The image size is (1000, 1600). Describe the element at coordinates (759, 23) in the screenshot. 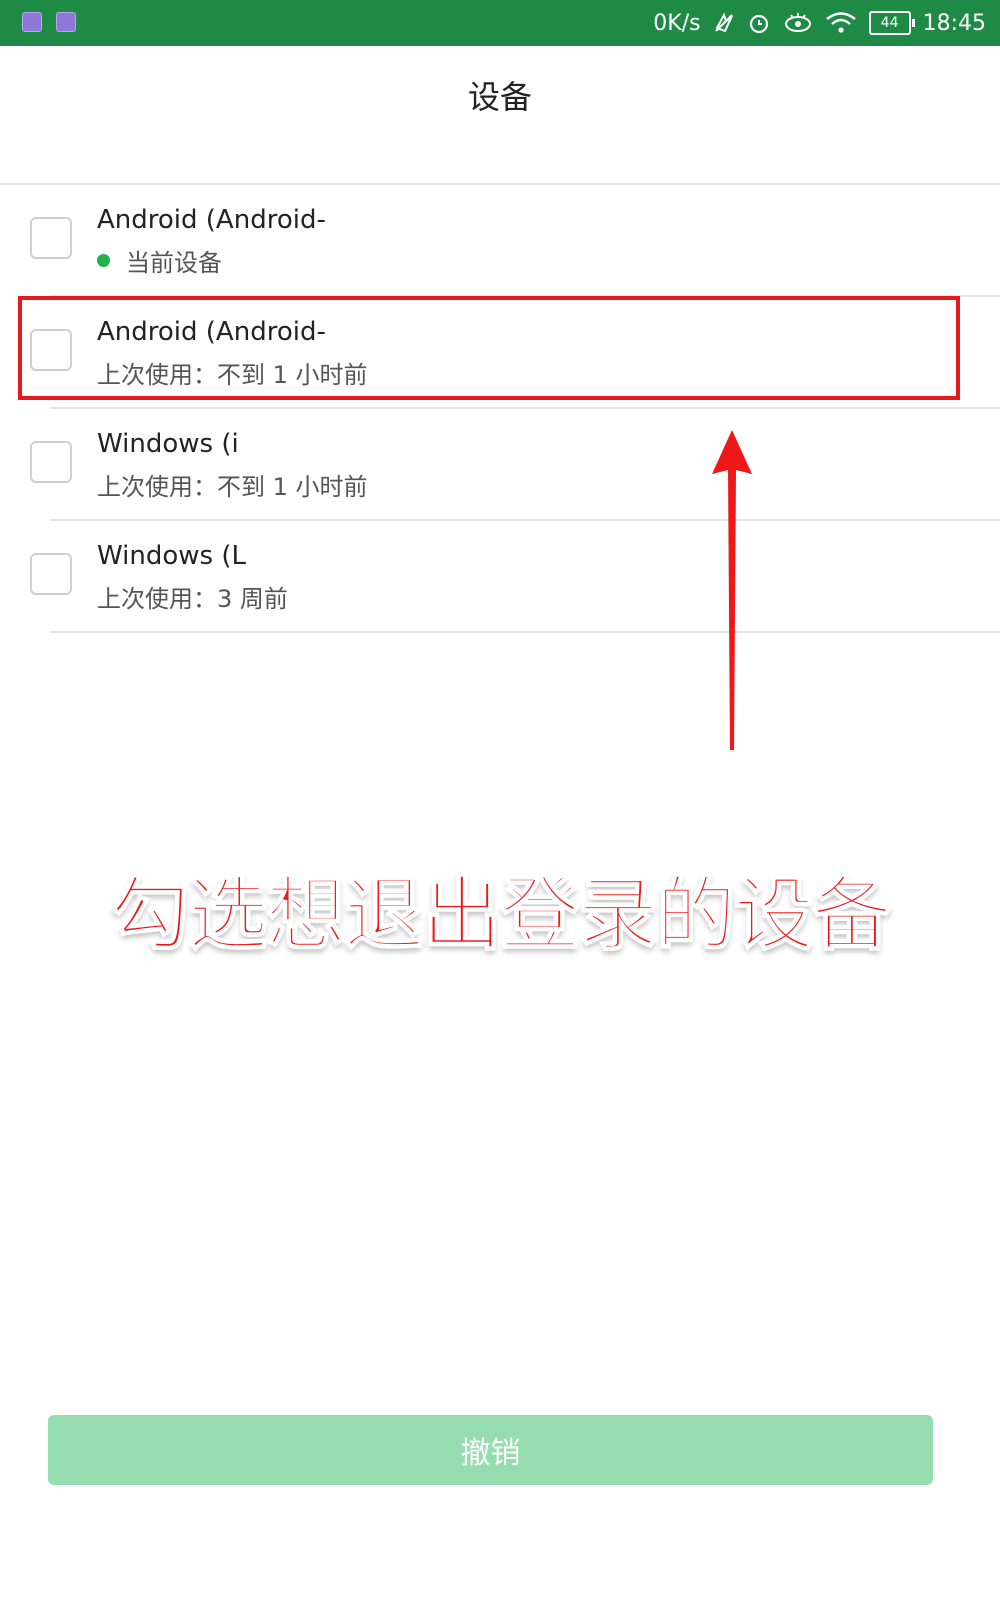

I see `alarm-icon` at that location.